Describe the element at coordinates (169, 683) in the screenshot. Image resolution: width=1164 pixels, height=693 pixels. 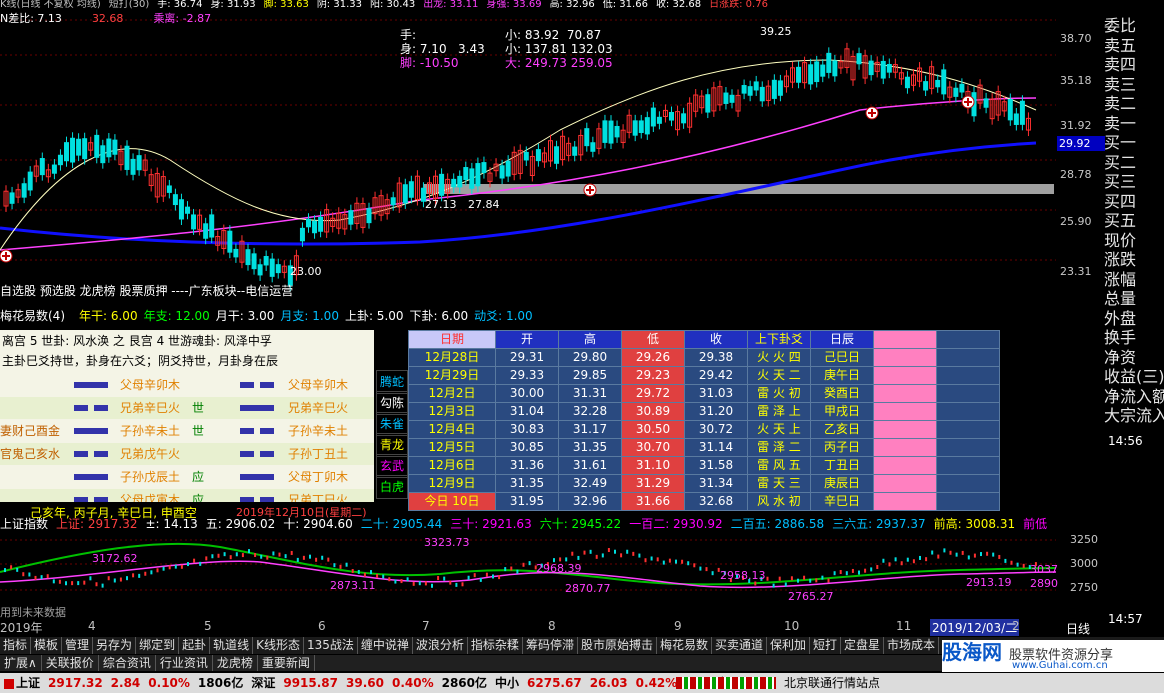
I see `status-value: 0.10%` at that location.